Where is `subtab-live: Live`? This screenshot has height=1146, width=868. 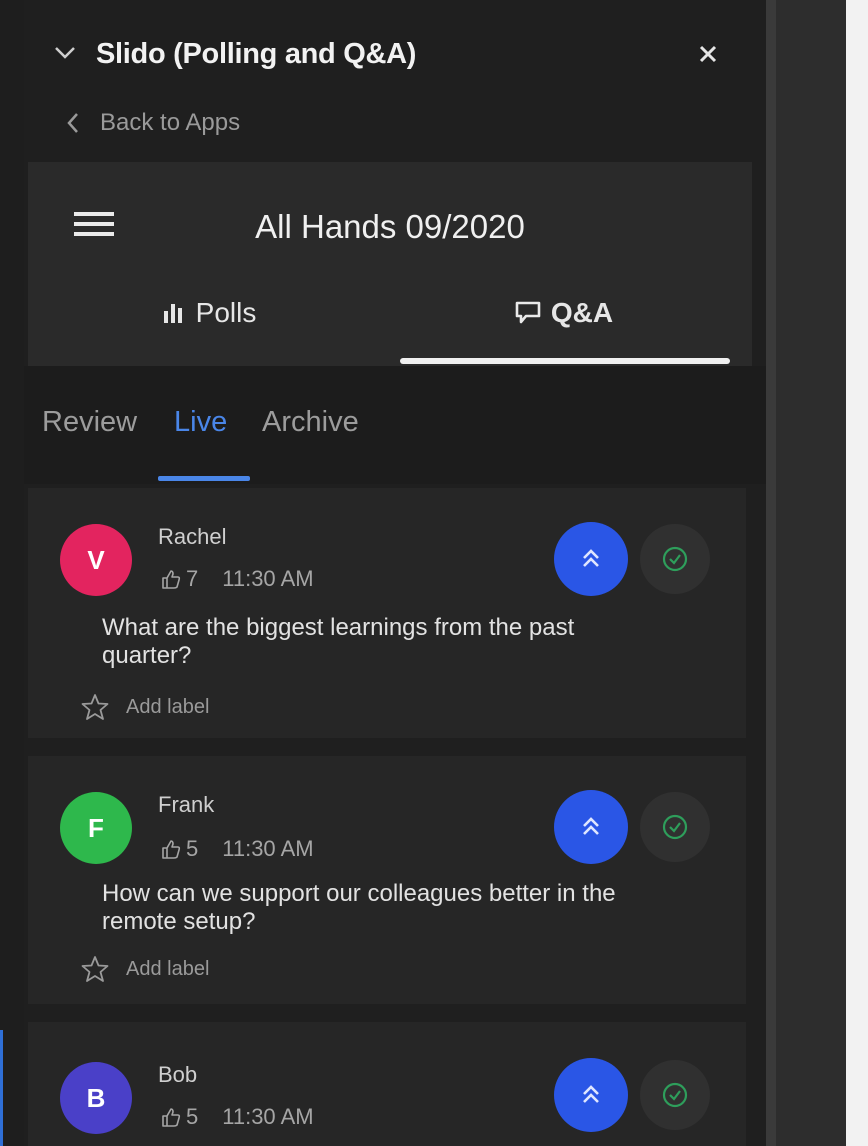
subtab-live: Live is located at coordinates (200, 422).